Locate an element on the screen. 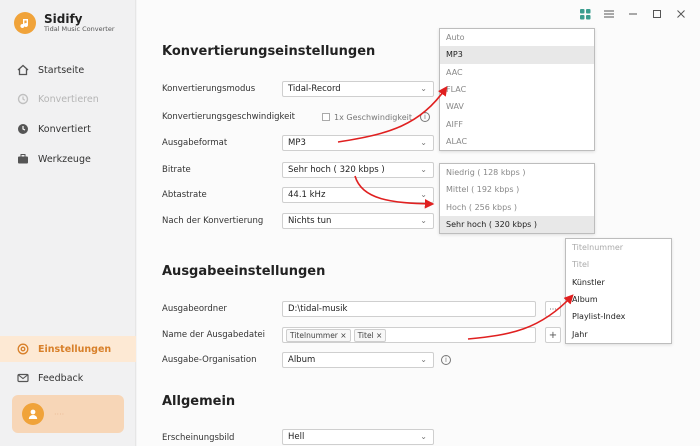  close-icon is located at coordinates (681, 14).